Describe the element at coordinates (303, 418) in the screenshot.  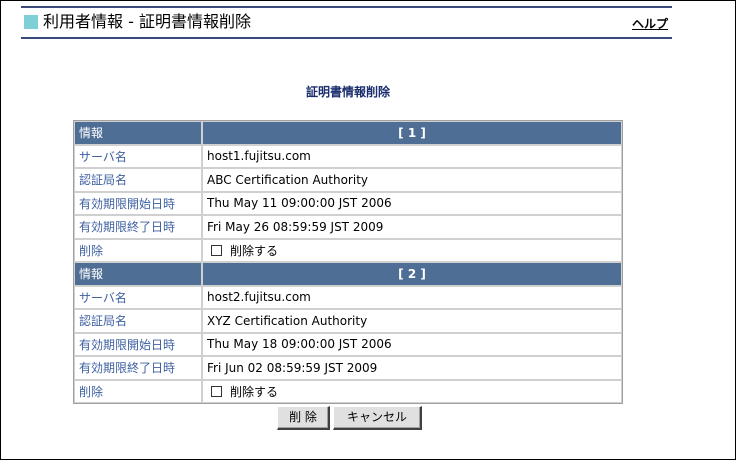
I see `delete-button: 削 除` at that location.